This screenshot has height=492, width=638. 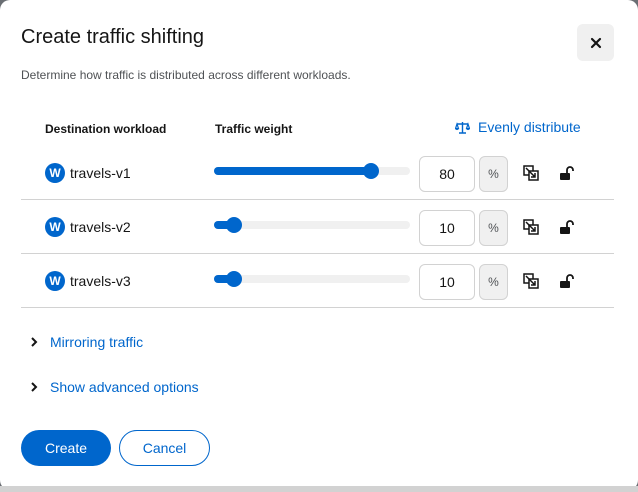 I want to click on workload-name: travels-v3, so click(x=100, y=281).